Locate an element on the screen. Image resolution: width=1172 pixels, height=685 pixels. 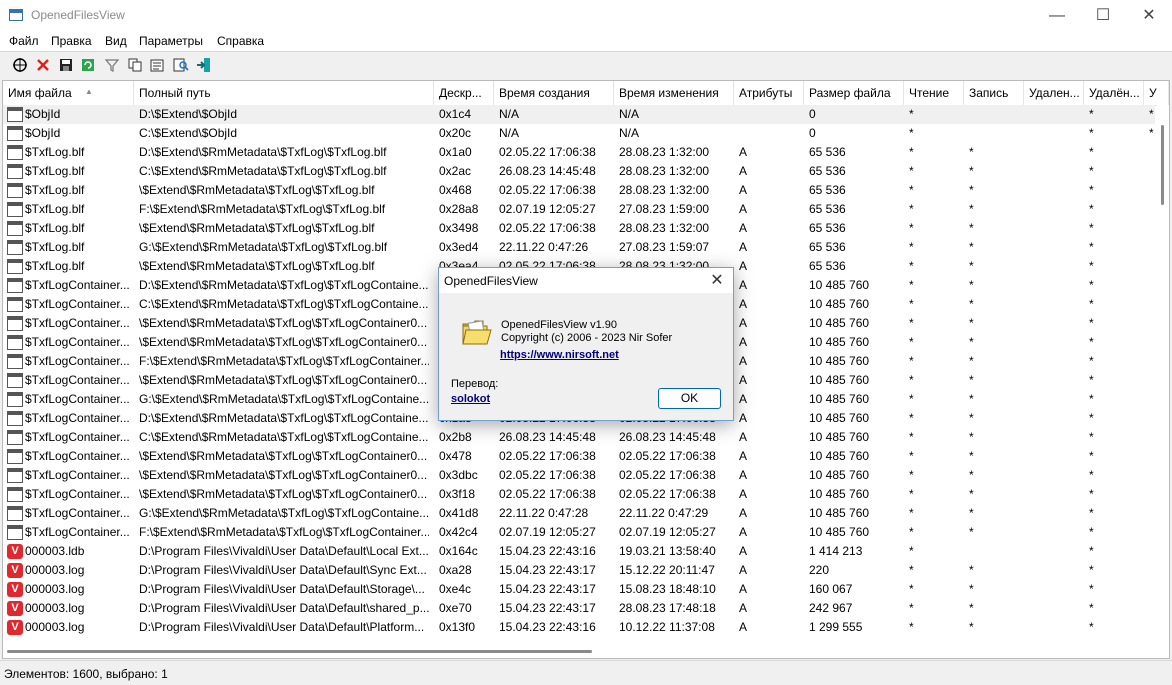
menu-help: Справка is located at coordinates (240, 41).